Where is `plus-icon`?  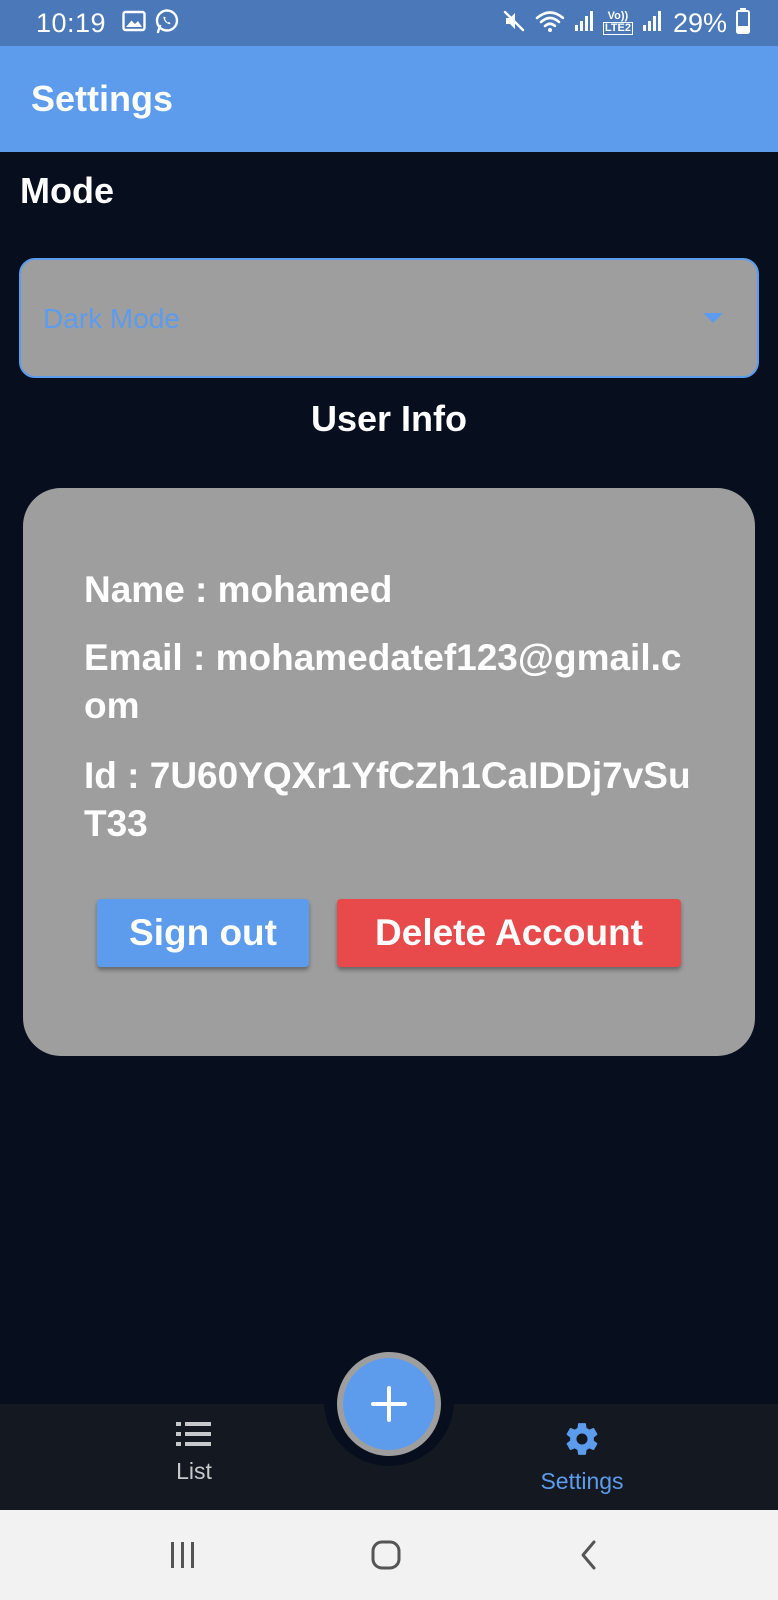 plus-icon is located at coordinates (389, 1404).